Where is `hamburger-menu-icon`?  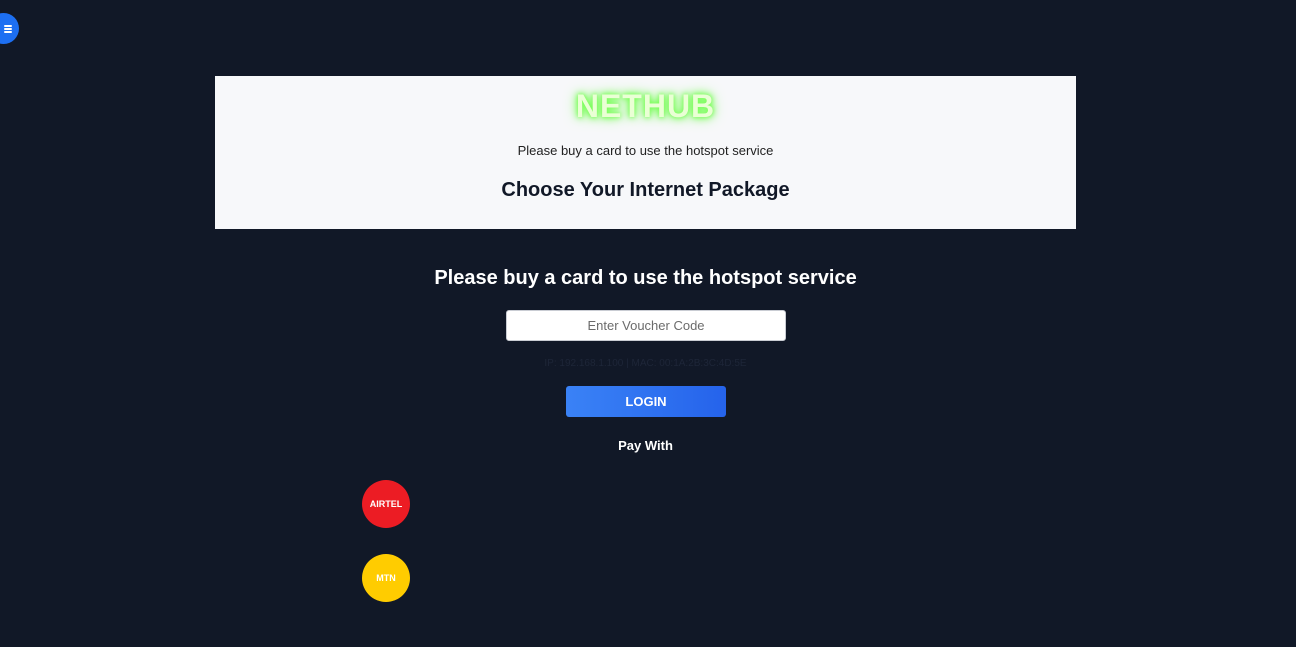
hamburger-menu-icon is located at coordinates (7, 28).